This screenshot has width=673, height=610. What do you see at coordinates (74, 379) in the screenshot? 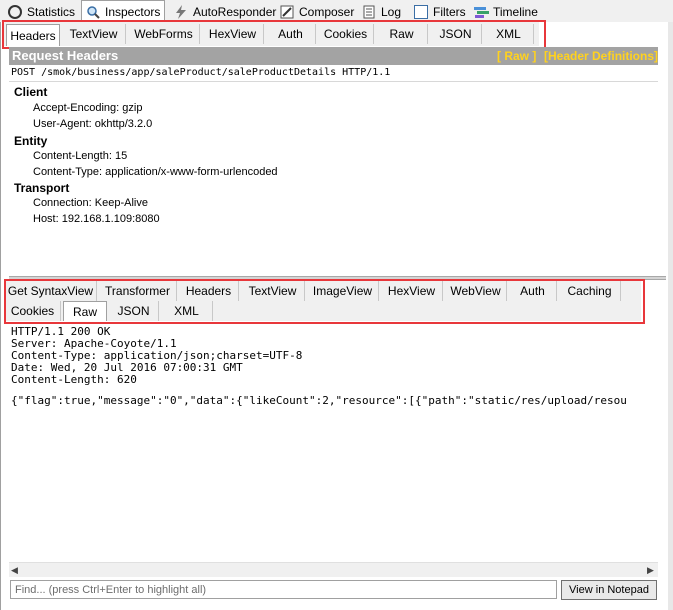
I see `response-header-line: Content-Length: 620` at bounding box center [74, 379].